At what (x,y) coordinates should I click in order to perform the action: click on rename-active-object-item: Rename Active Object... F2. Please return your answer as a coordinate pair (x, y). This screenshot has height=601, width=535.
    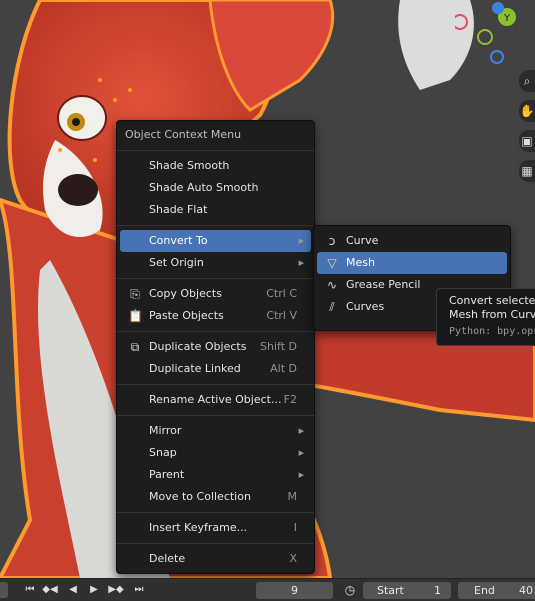
    Looking at the image, I should click on (215, 400).